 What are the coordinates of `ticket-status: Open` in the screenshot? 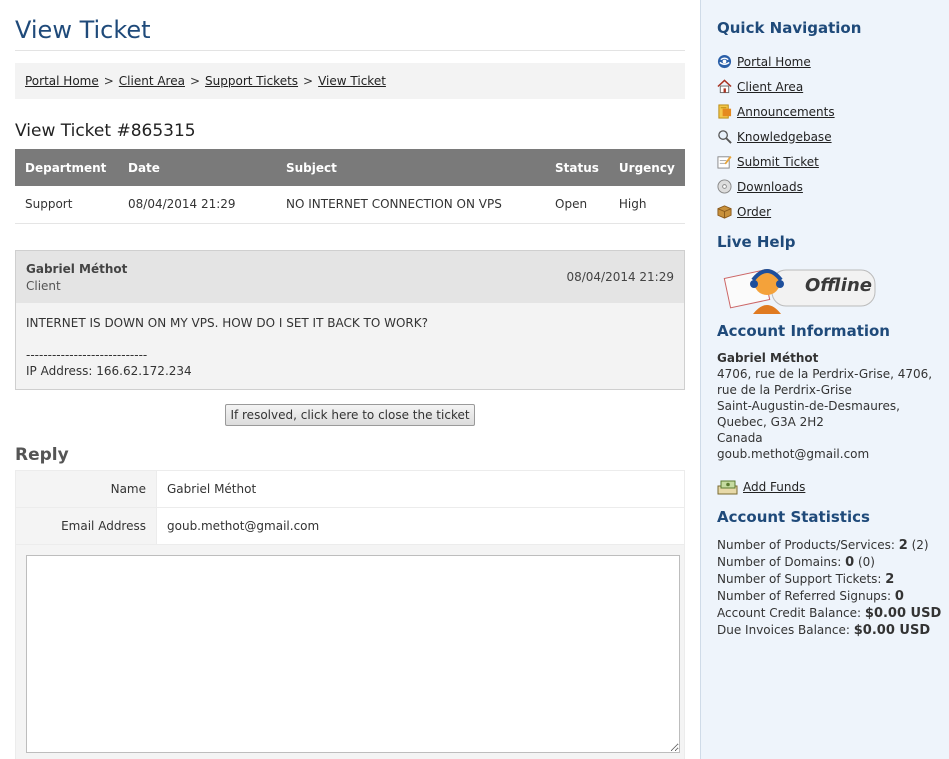 It's located at (577, 205).